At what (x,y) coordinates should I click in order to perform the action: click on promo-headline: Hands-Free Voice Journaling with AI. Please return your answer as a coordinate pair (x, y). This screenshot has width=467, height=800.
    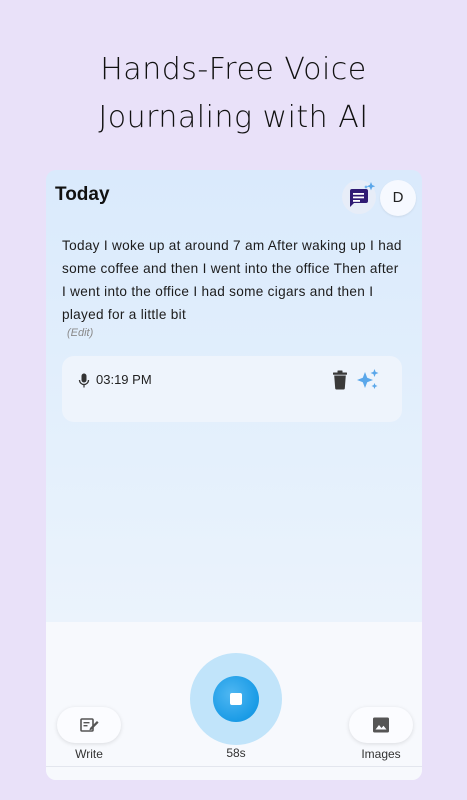
    Looking at the image, I should click on (233, 94).